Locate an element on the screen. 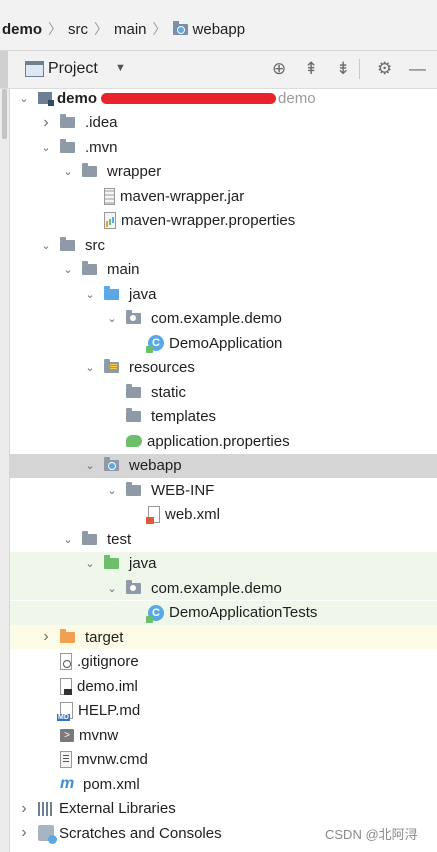 The image size is (437, 852). tree-row: ⌄ demo demo is located at coordinates (223, 98).